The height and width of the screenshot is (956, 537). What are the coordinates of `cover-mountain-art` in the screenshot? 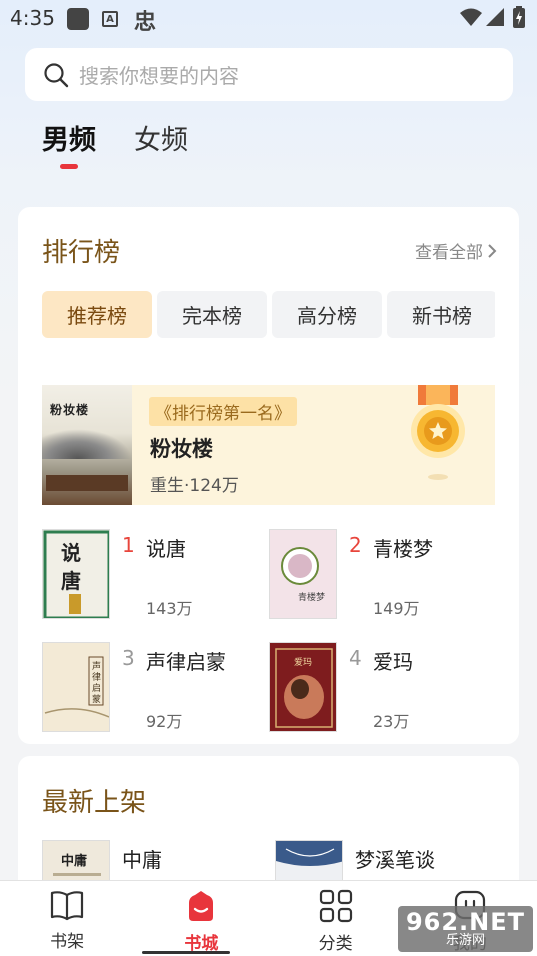 It's located at (87, 444).